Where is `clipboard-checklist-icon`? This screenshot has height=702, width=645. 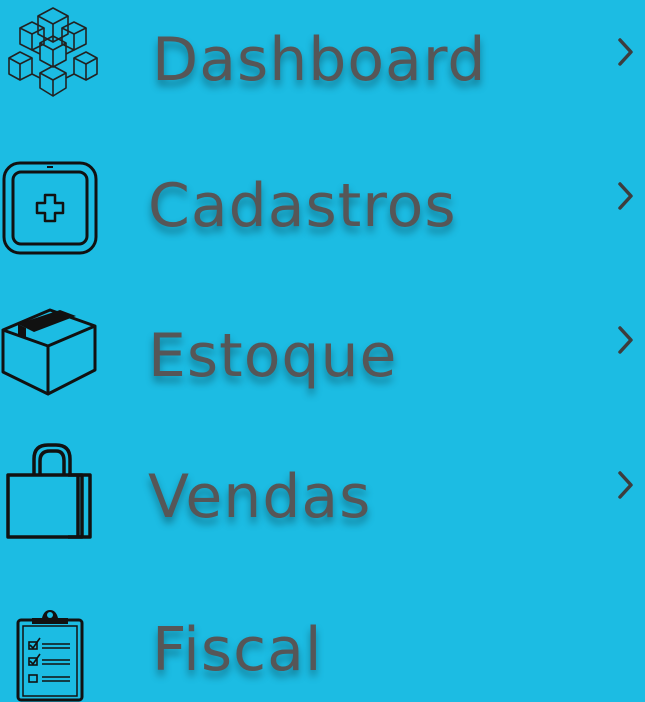
clipboard-checklist-icon is located at coordinates (50, 656).